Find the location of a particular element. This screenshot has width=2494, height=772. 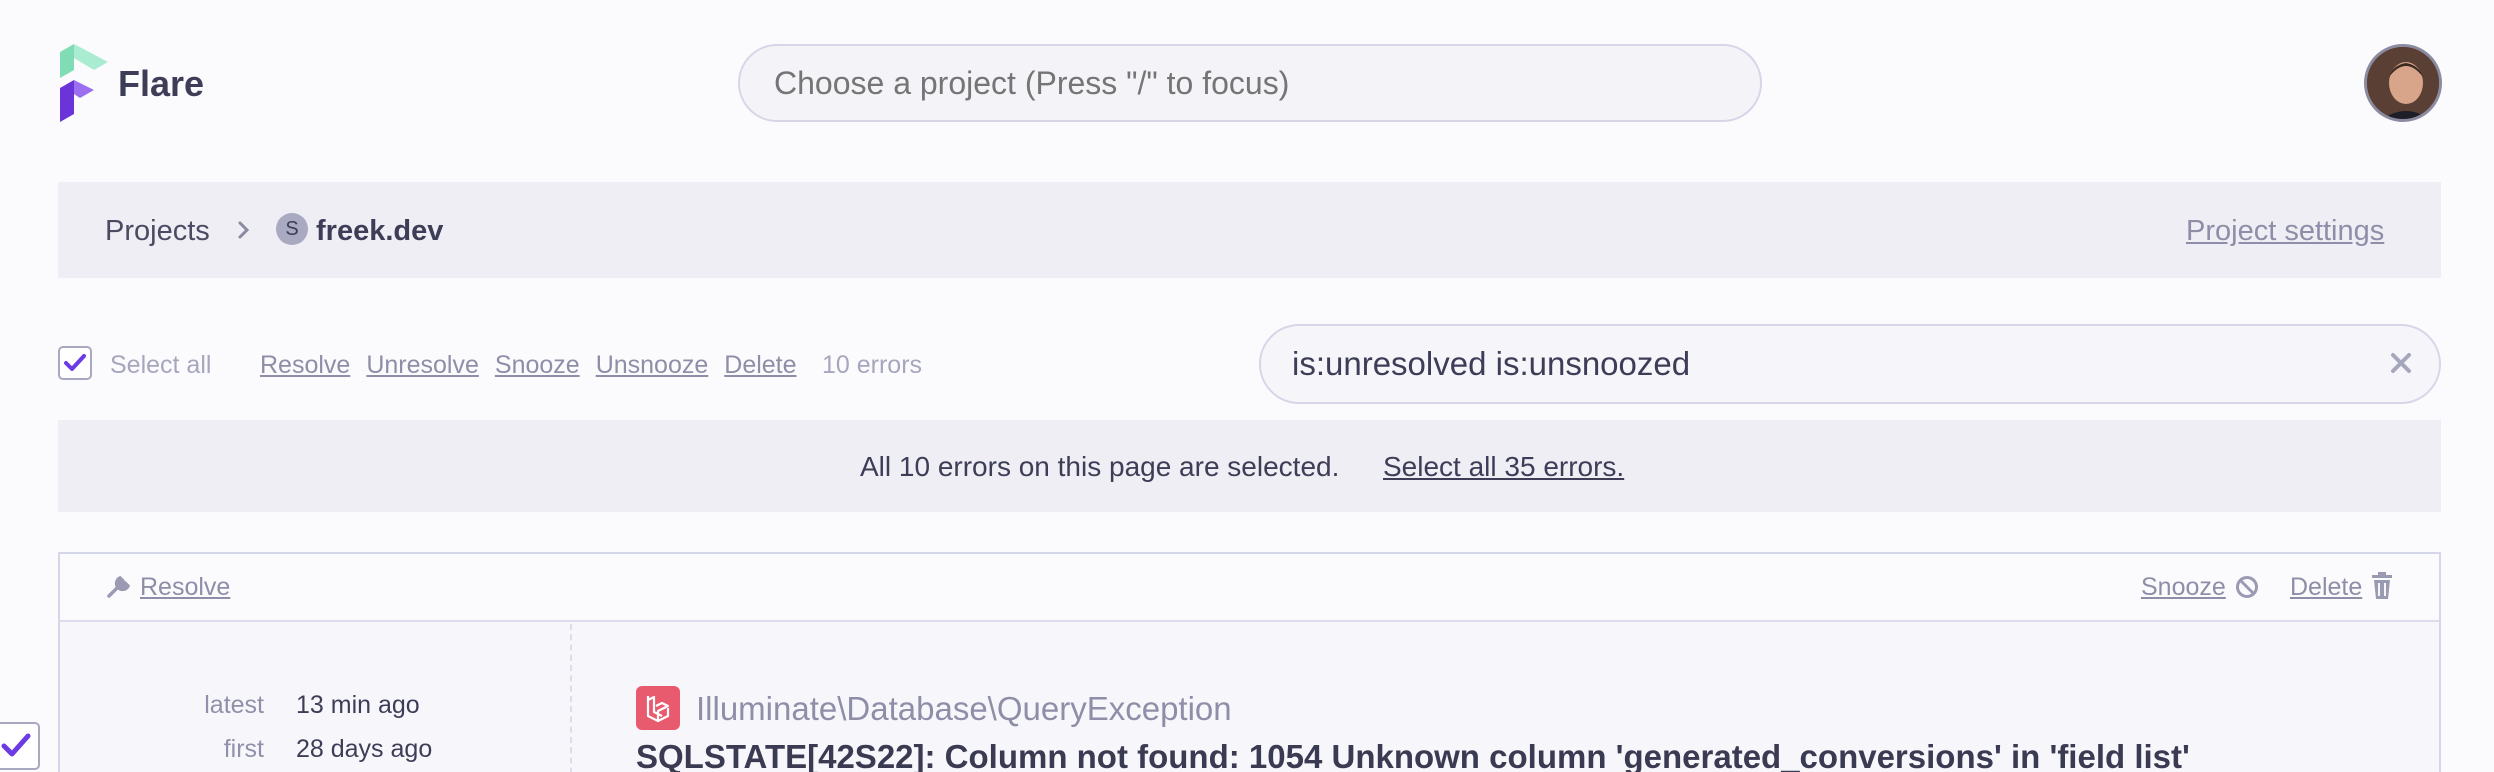

wrench-icon is located at coordinates (119, 586).